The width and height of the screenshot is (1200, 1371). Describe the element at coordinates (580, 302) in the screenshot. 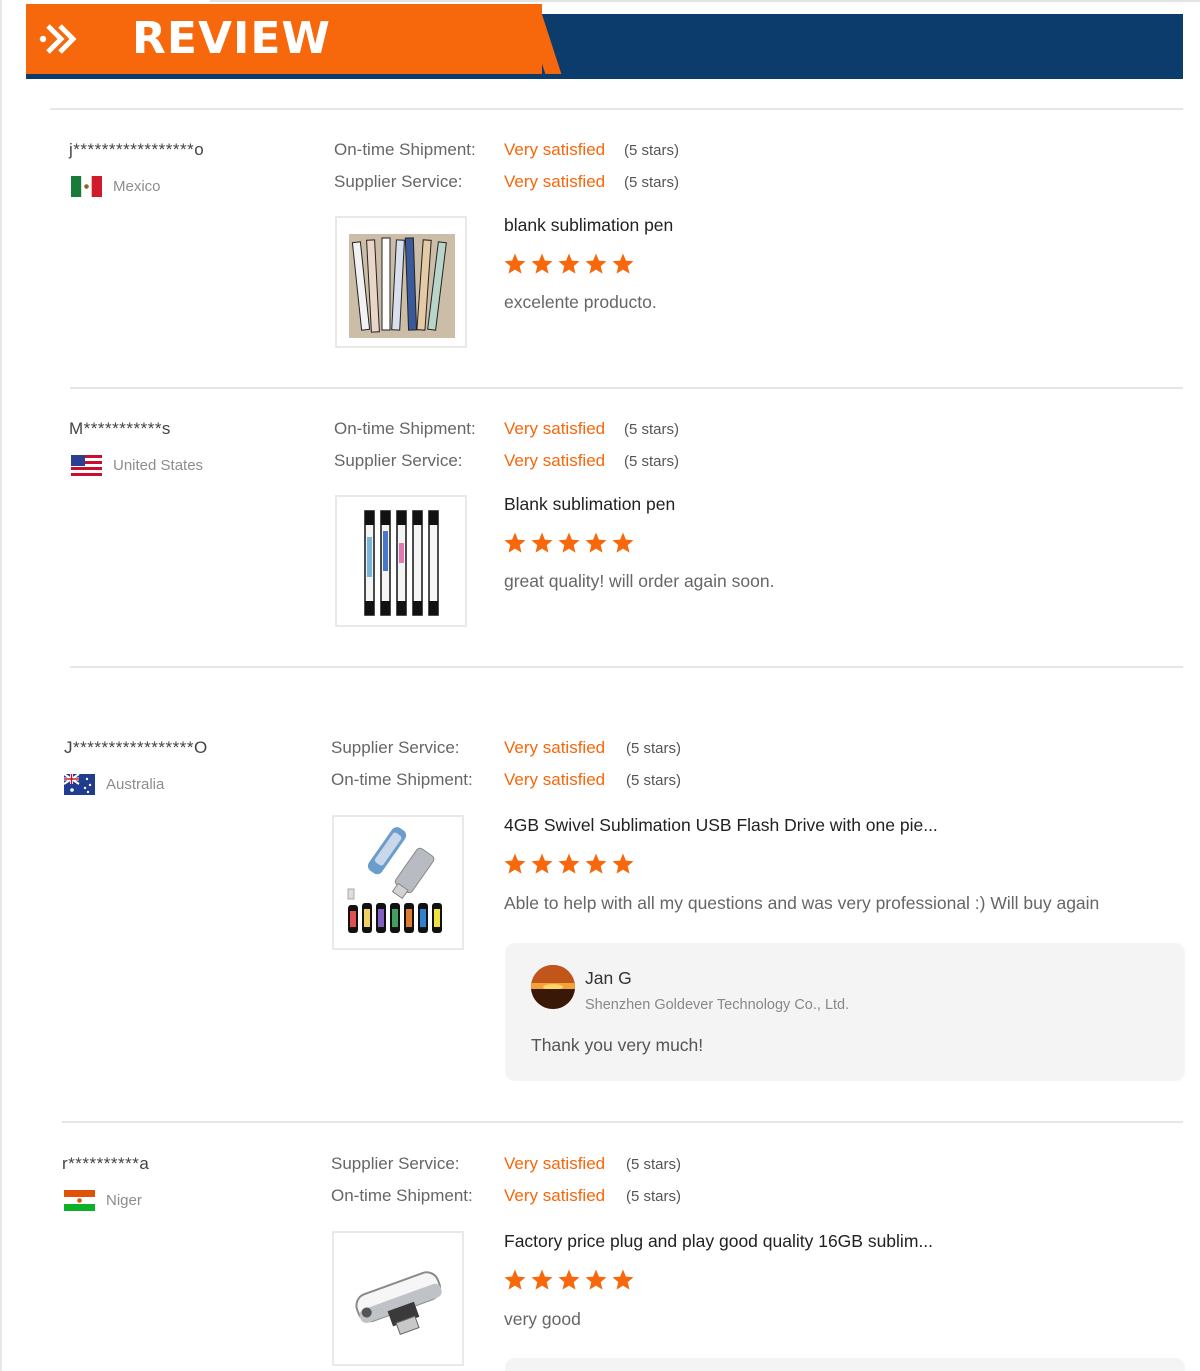

I see `review-comment: excelente producto.` at that location.